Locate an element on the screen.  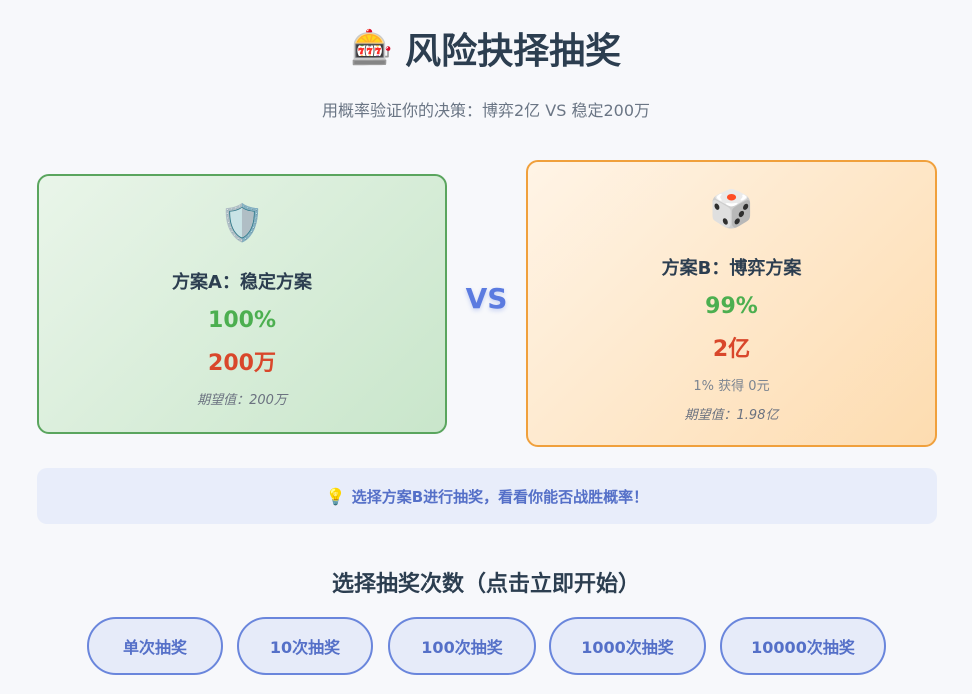
draw-1000-button: 1000次抽奖 is located at coordinates (627, 646).